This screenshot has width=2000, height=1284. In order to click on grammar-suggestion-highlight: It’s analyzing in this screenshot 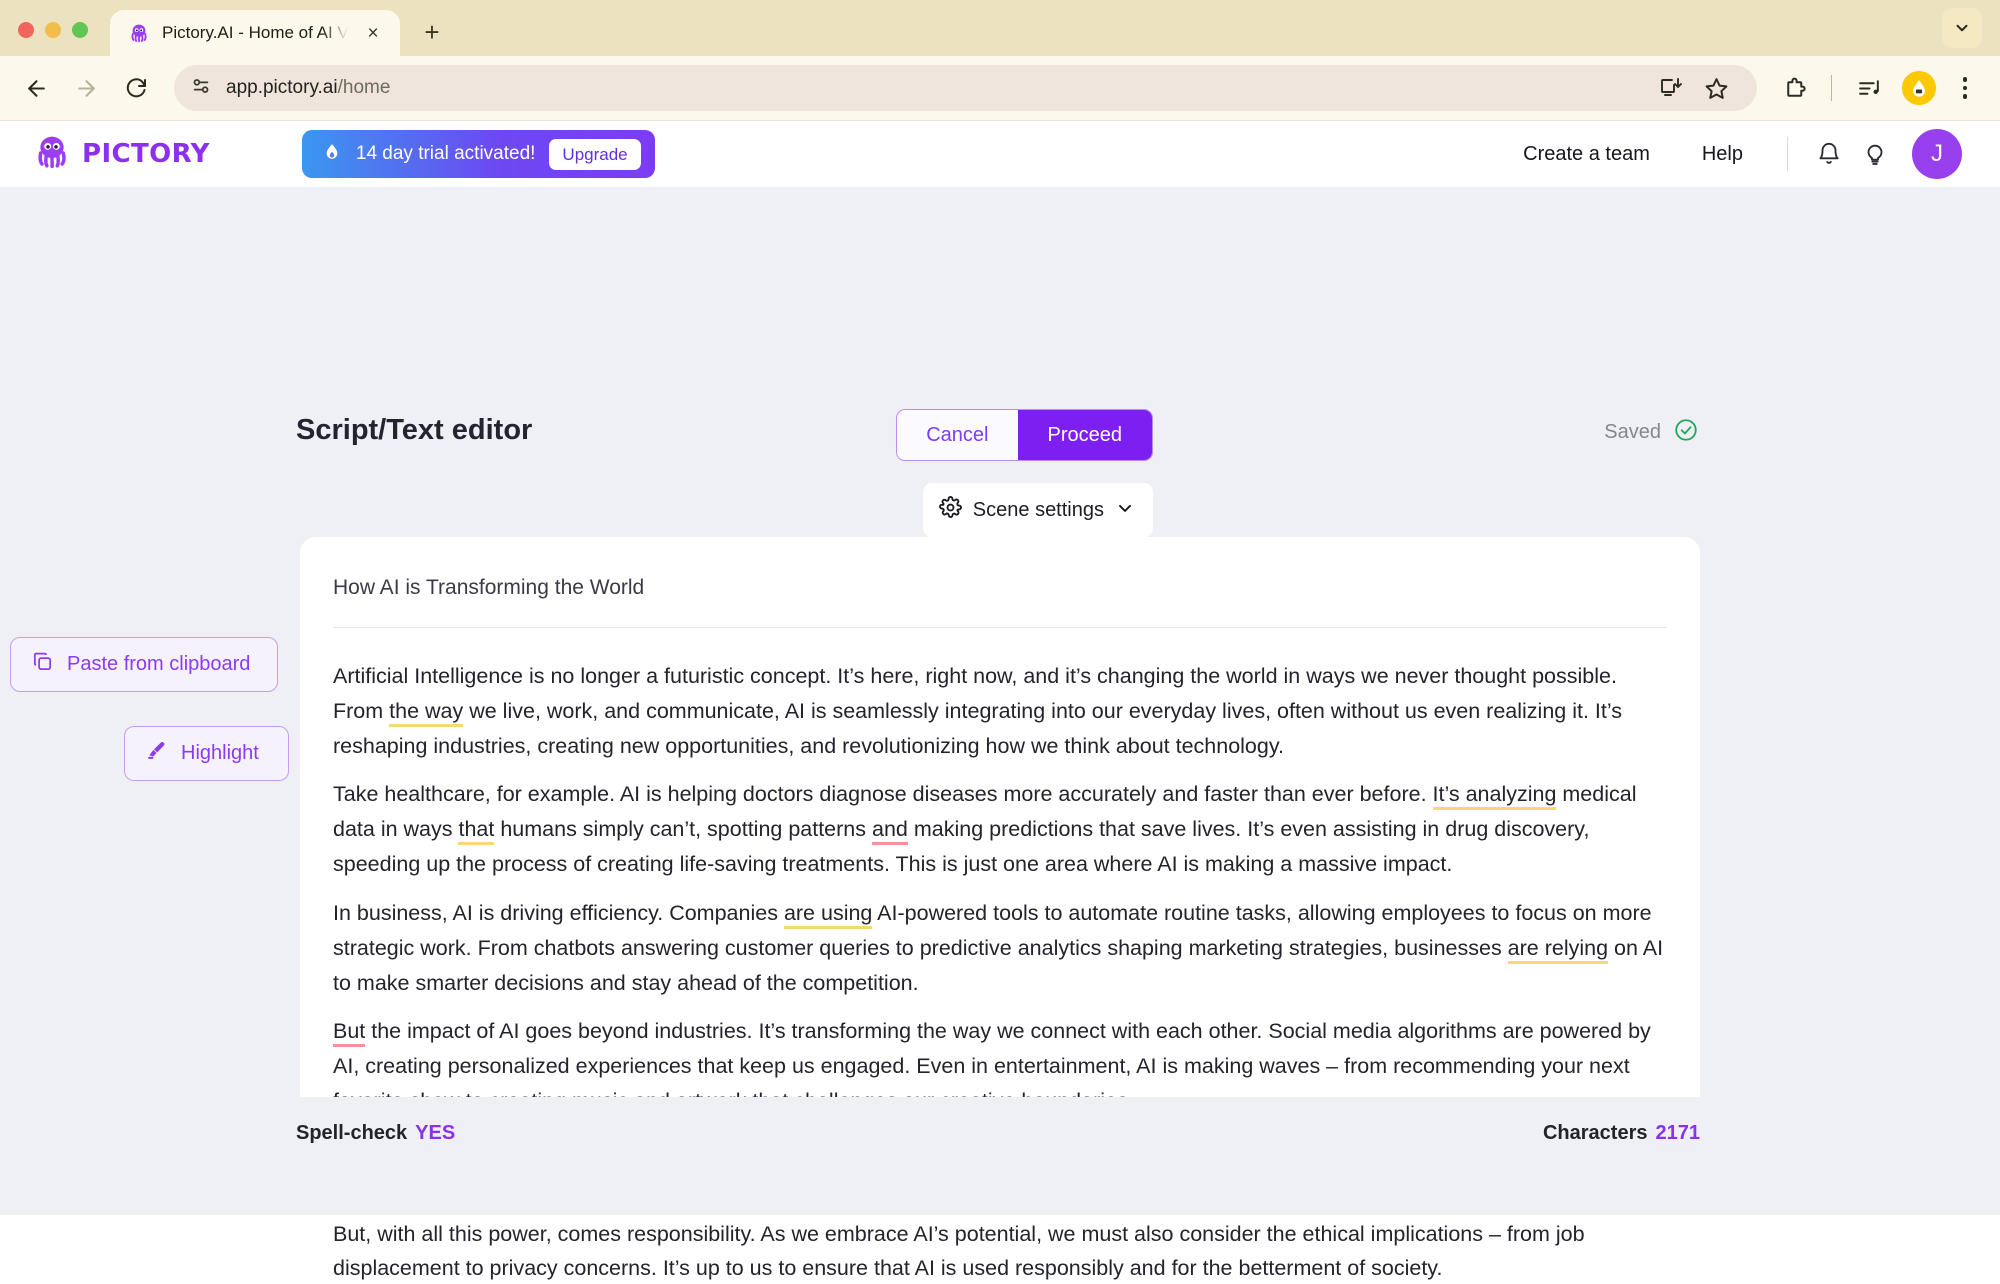, I will do `click(1494, 796)`.